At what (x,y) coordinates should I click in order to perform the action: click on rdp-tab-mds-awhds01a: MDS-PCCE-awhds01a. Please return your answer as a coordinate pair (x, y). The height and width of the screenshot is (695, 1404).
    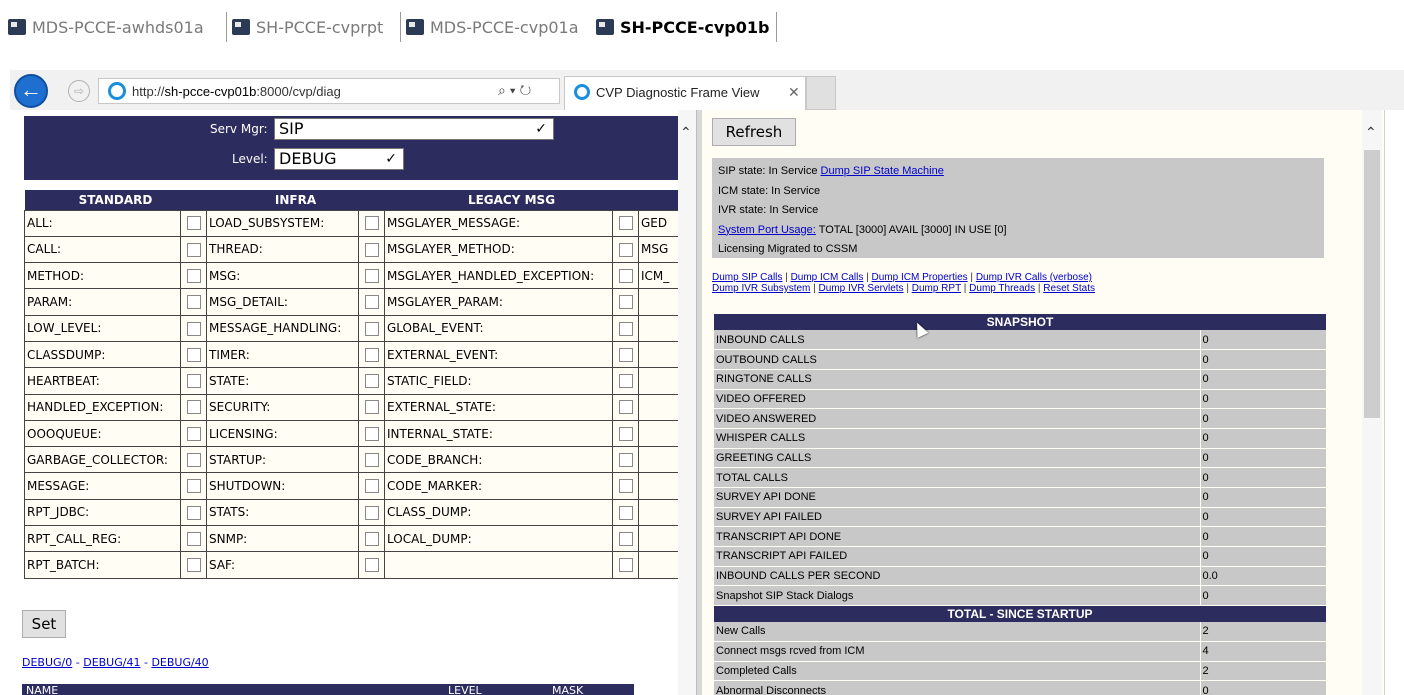
    Looking at the image, I should click on (106, 27).